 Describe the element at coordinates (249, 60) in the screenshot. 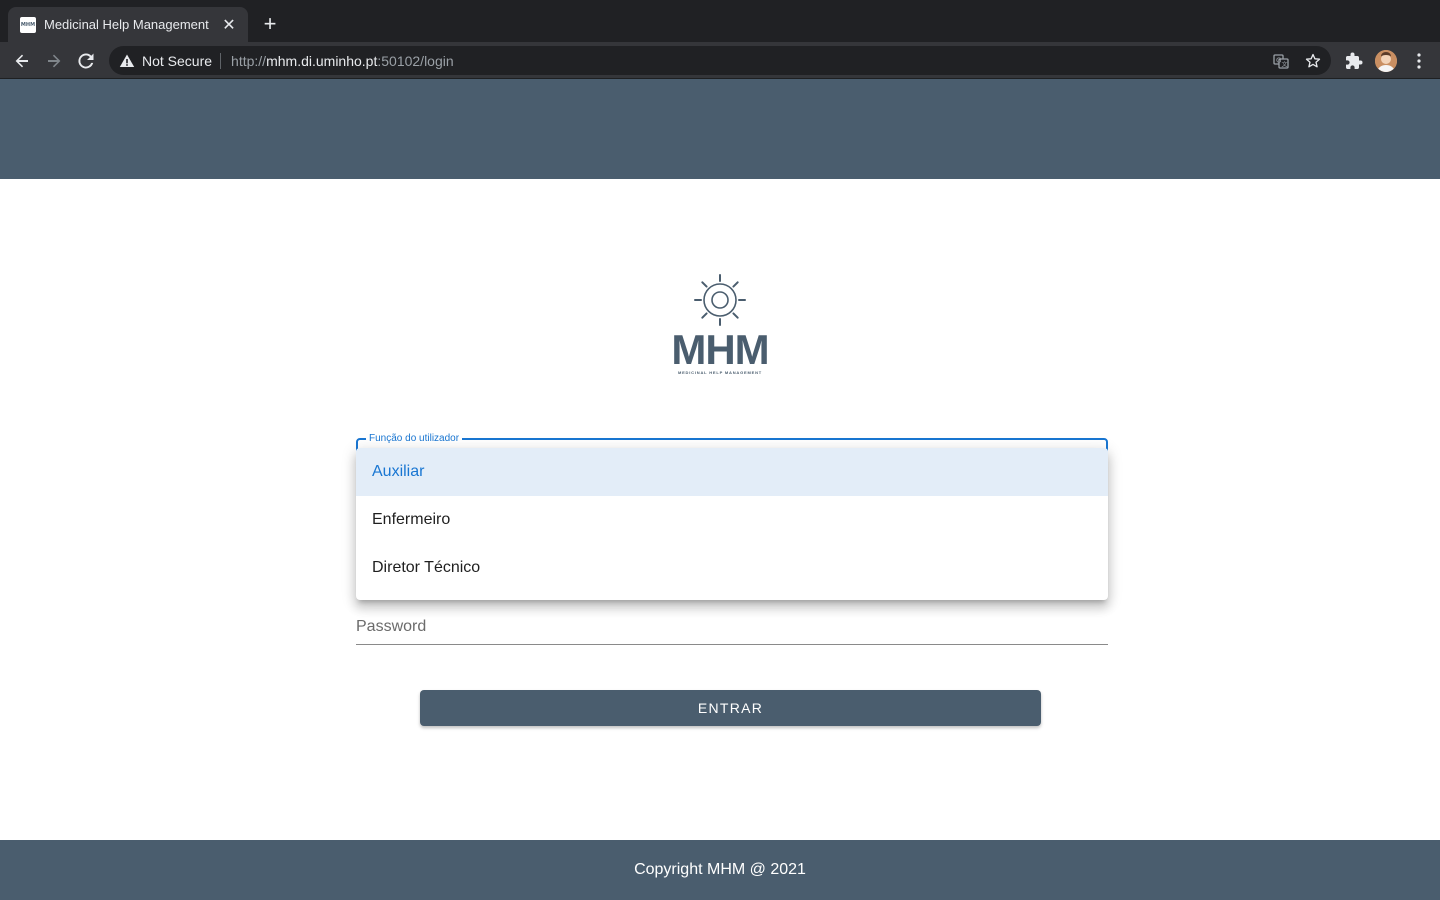

I see `url-scheme: http://` at that location.